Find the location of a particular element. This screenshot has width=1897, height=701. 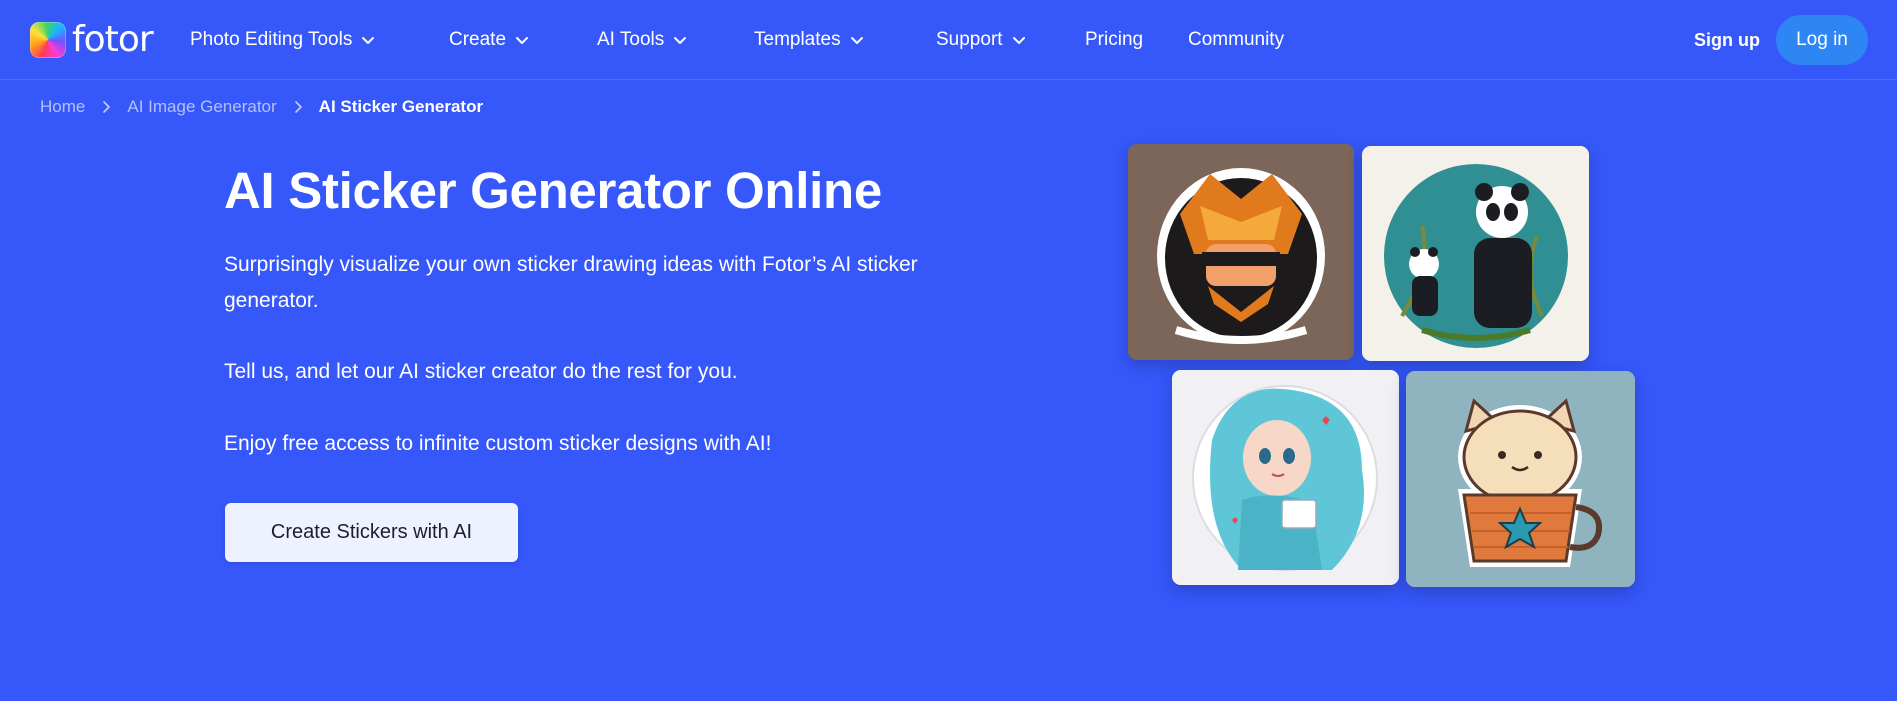

nav-pricing: Pricing is located at coordinates (1114, 40).